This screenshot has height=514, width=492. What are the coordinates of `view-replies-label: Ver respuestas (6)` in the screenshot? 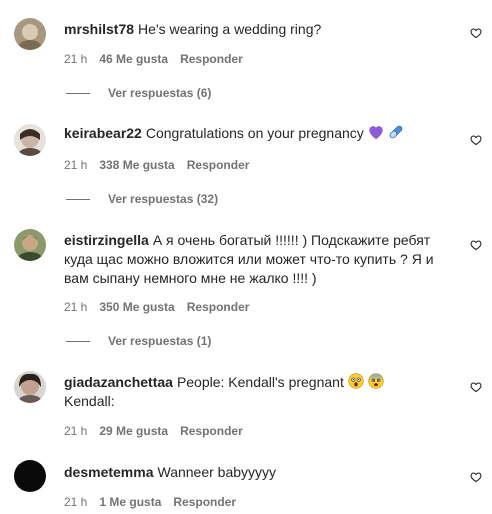 It's located at (160, 93).